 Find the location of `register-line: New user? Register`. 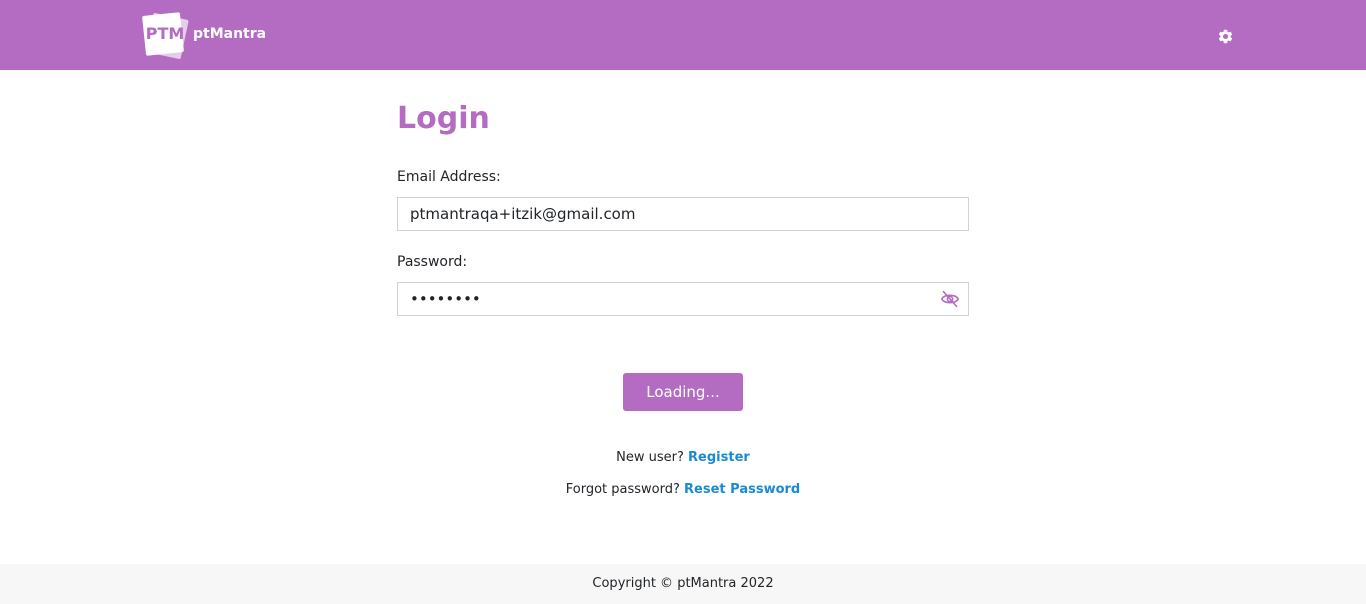

register-line: New user? Register is located at coordinates (683, 457).